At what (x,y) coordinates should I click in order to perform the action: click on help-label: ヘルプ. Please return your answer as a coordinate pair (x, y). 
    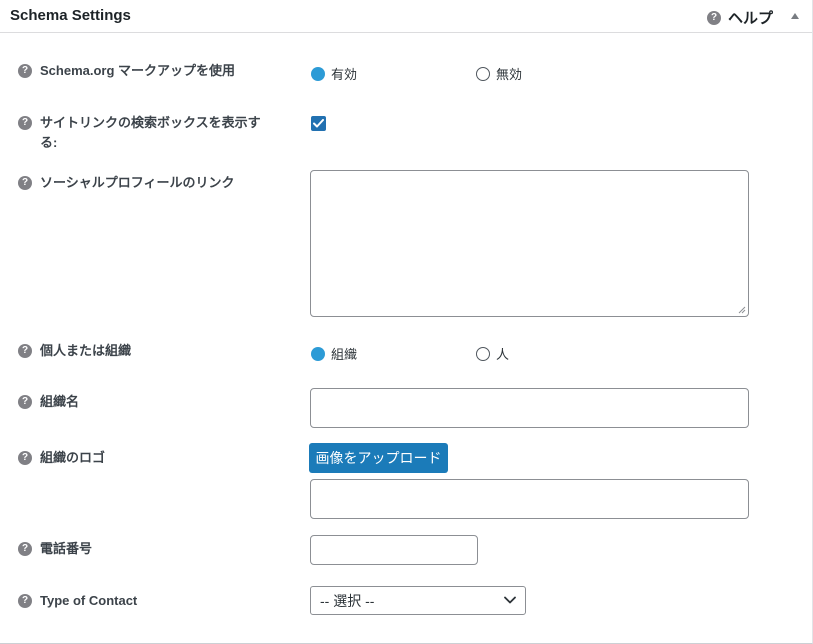
    Looking at the image, I should click on (751, 18).